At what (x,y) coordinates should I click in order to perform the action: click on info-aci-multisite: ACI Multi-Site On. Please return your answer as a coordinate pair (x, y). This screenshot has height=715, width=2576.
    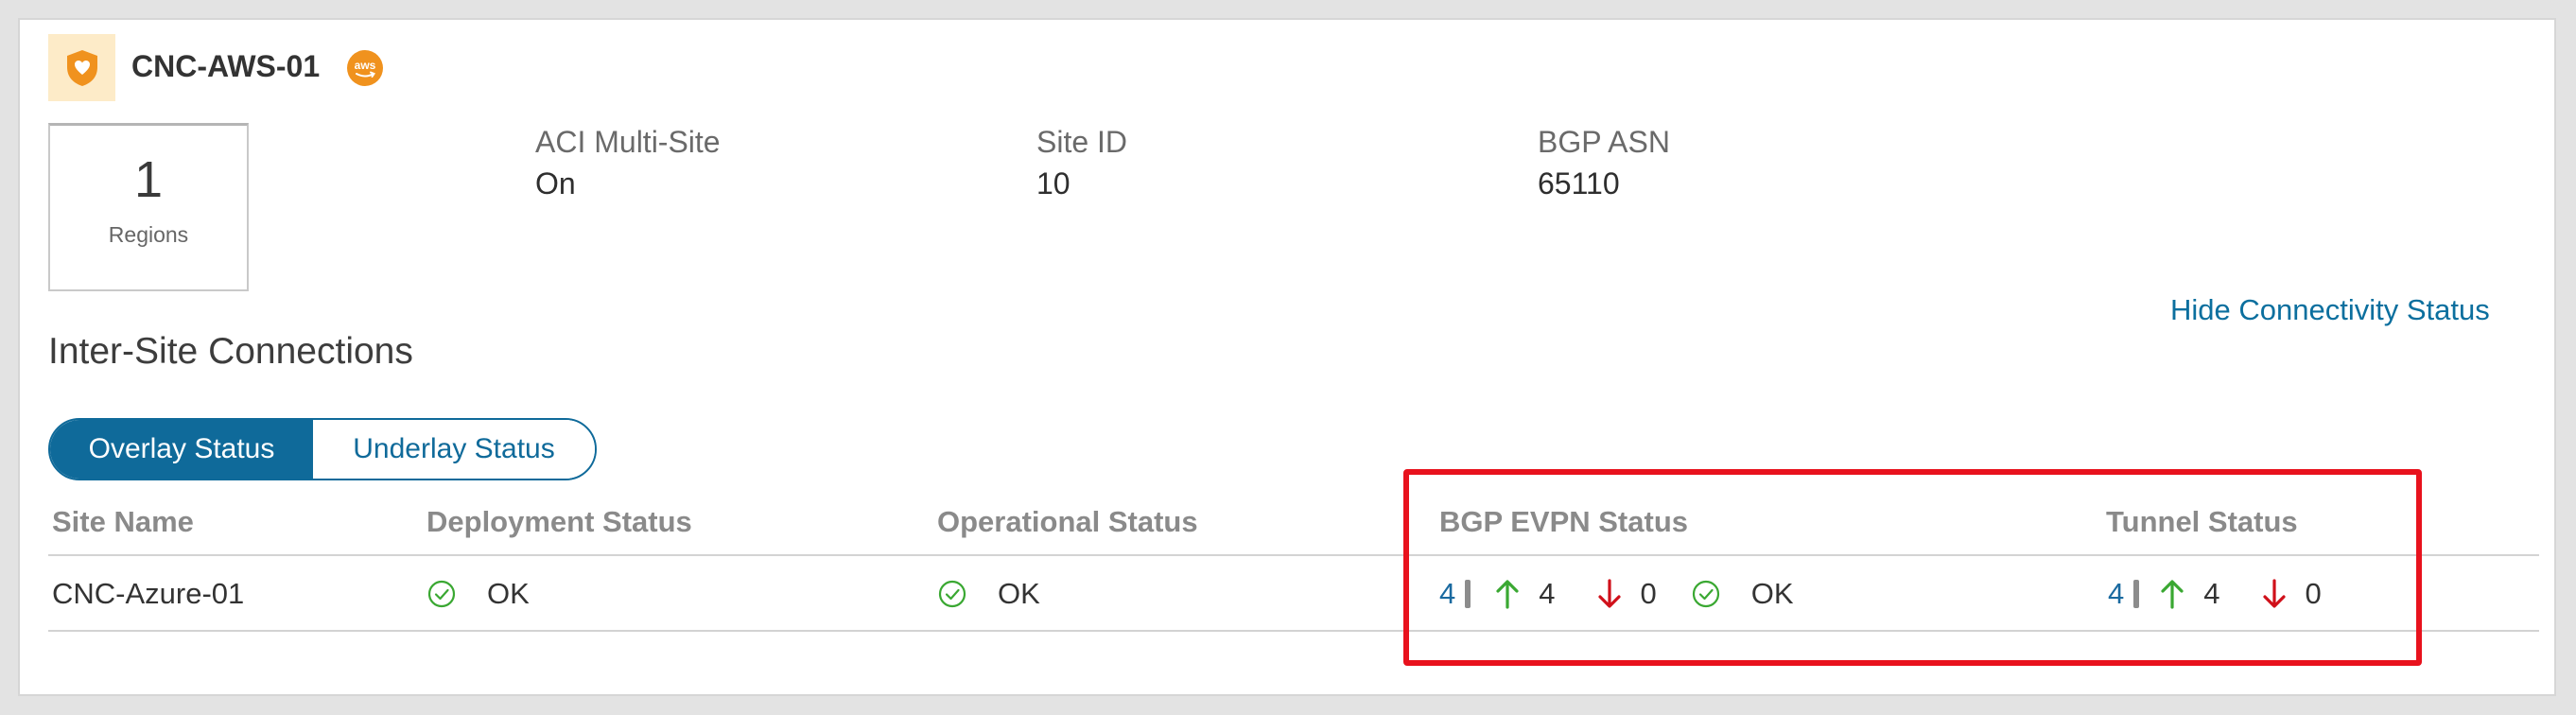
    Looking at the image, I should click on (628, 163).